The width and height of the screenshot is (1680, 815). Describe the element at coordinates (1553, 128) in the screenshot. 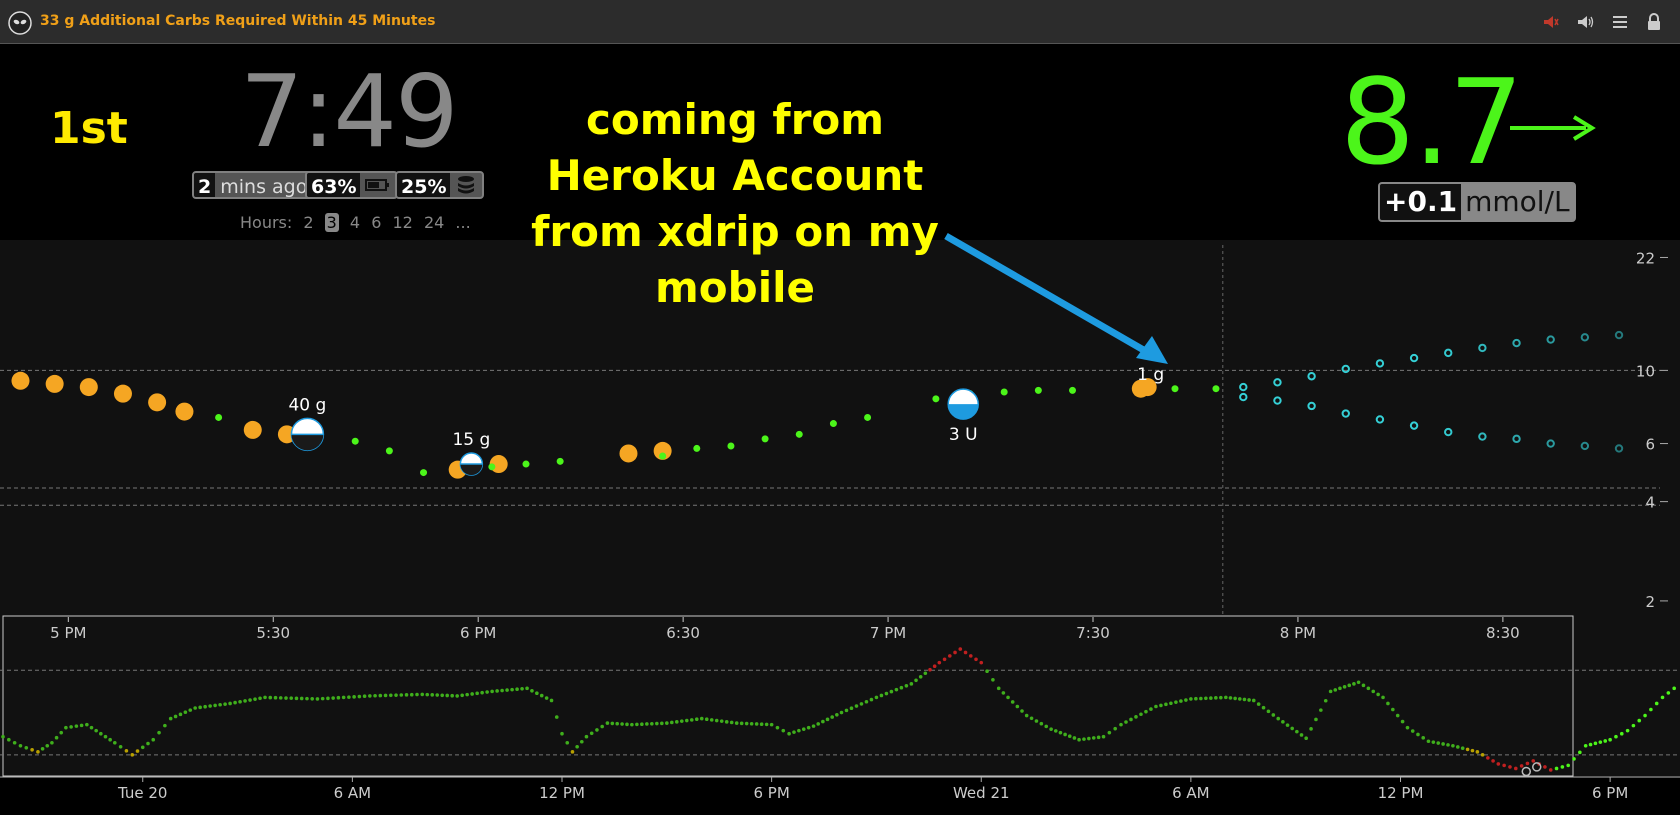

I see `trend-arrow-icon` at that location.